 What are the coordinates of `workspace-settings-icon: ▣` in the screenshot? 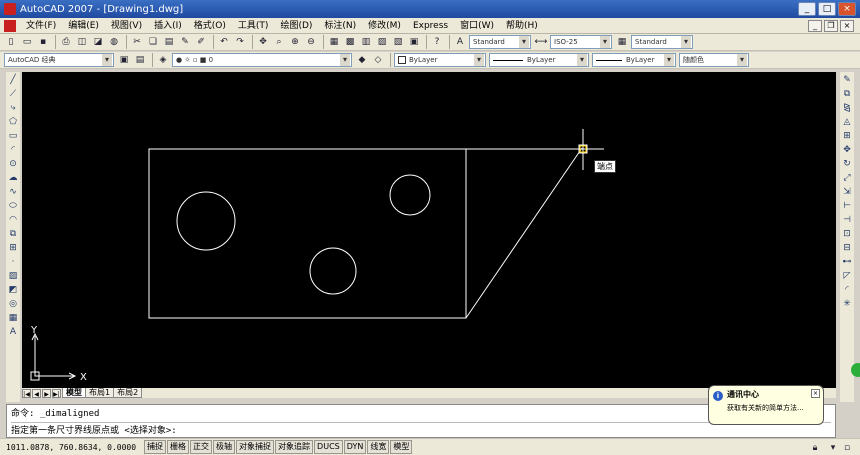 It's located at (124, 60).